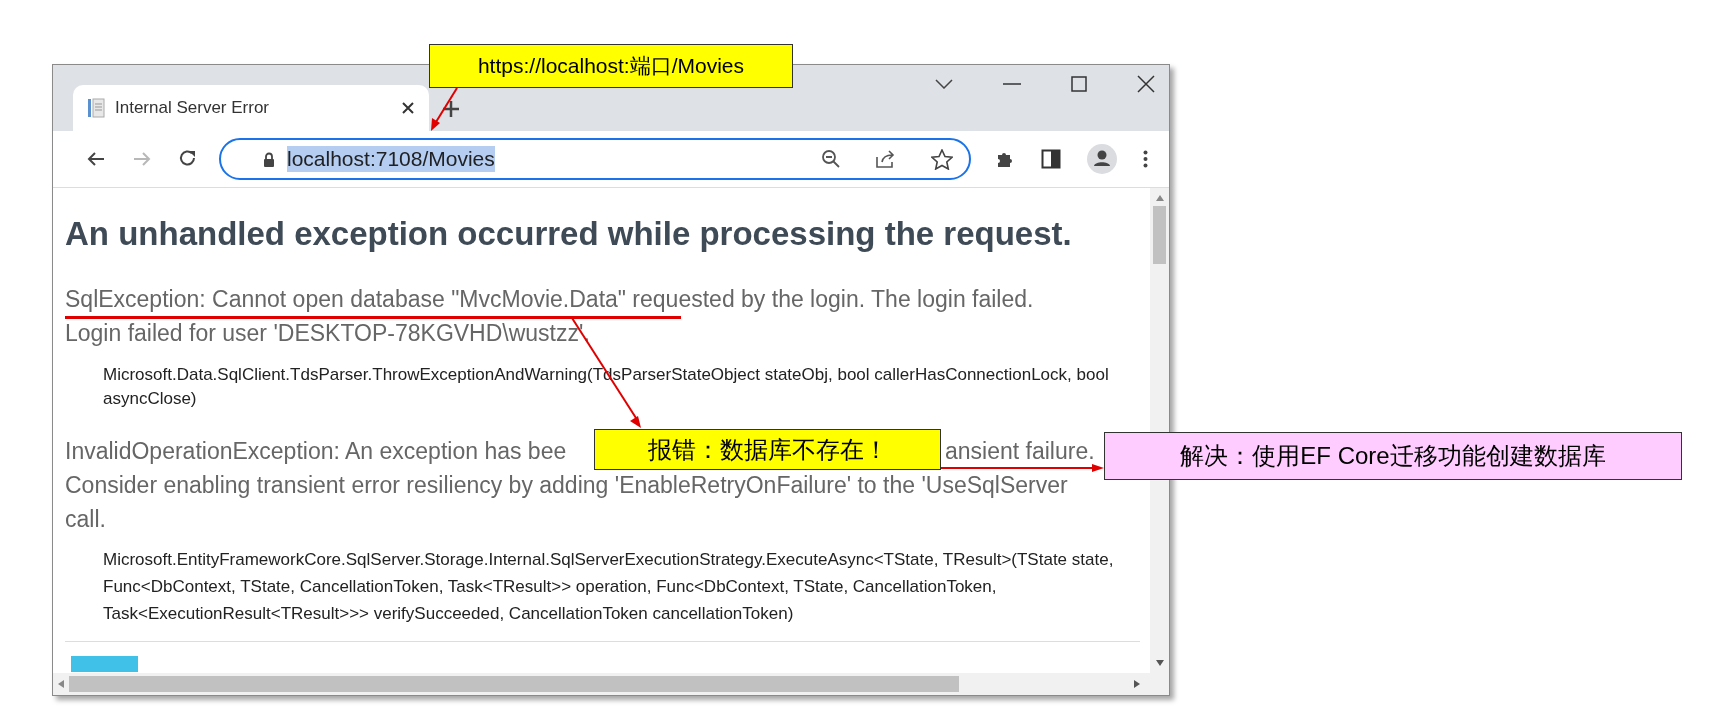 This screenshot has width=1726, height=726. Describe the element at coordinates (449, 614) in the screenshot. I see `stack-trace-line: Task<ExecutionResult<TResult>>> verifySucceeded, CancellationToken cancellationToken)` at that location.